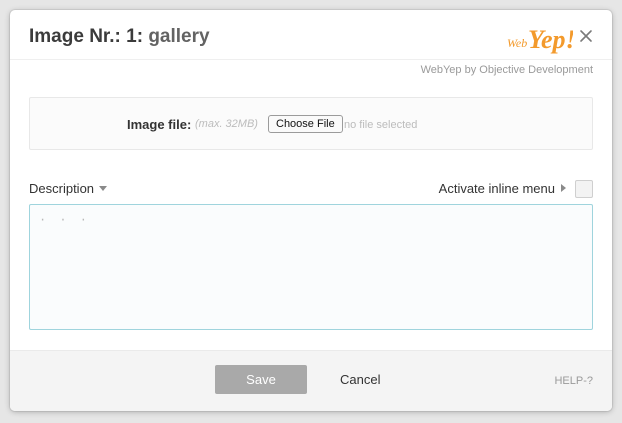  I want to click on close-icon, so click(586, 36).